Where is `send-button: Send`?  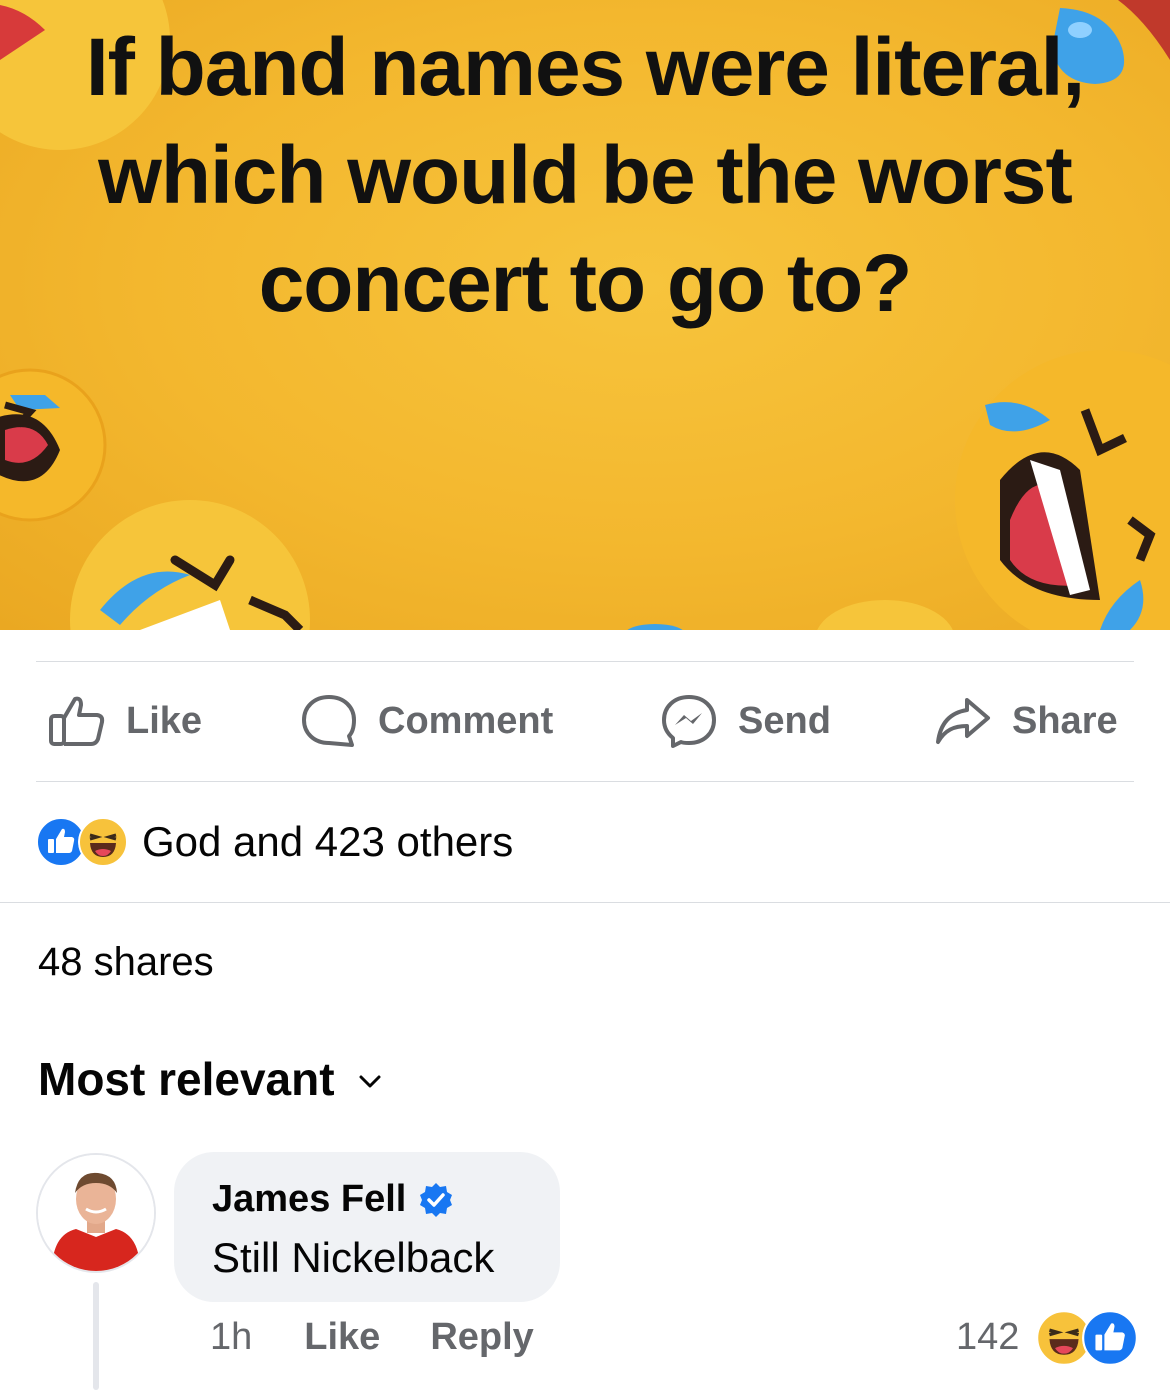
send-button: Send is located at coordinates (745, 721).